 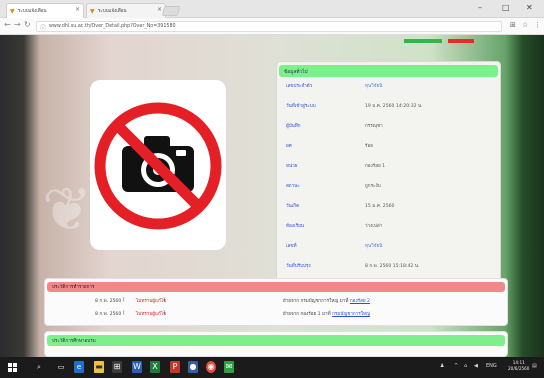 I want to click on history-target-link: กองร้อย 2, so click(x=360, y=301).